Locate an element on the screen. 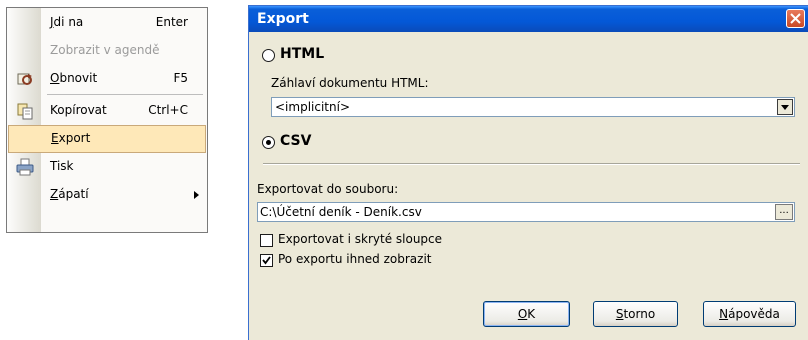 The width and height of the screenshot is (808, 340). help-button: Nápověda is located at coordinates (749, 314).